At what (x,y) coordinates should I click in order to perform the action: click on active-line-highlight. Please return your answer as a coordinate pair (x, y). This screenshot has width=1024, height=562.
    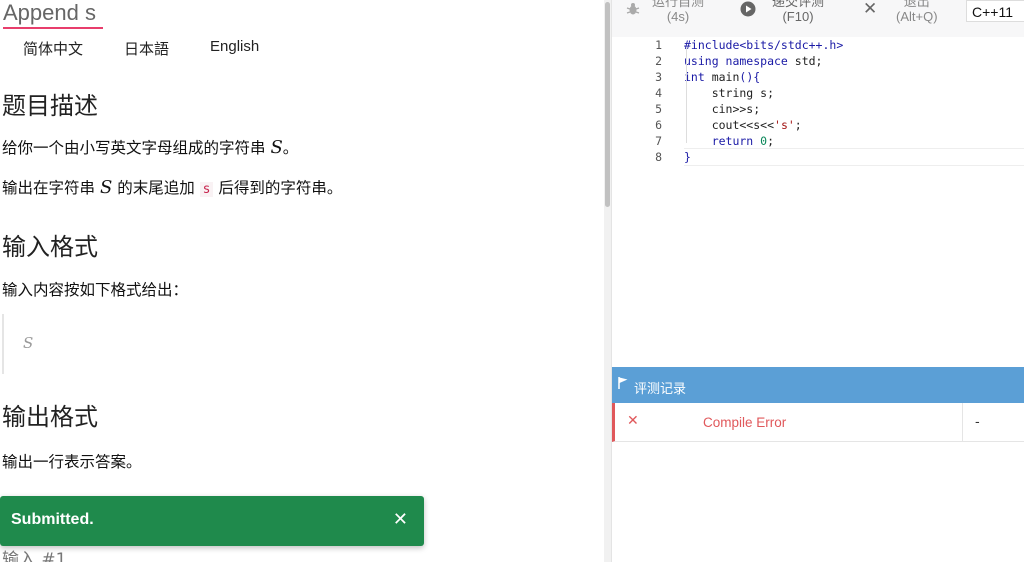
    Looking at the image, I should click on (854, 157).